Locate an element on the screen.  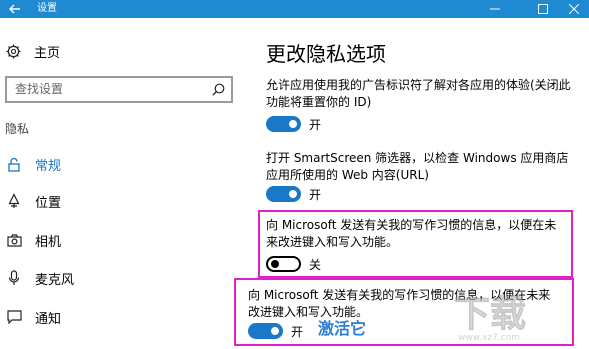
minimize-icon is located at coordinates (495, 9).